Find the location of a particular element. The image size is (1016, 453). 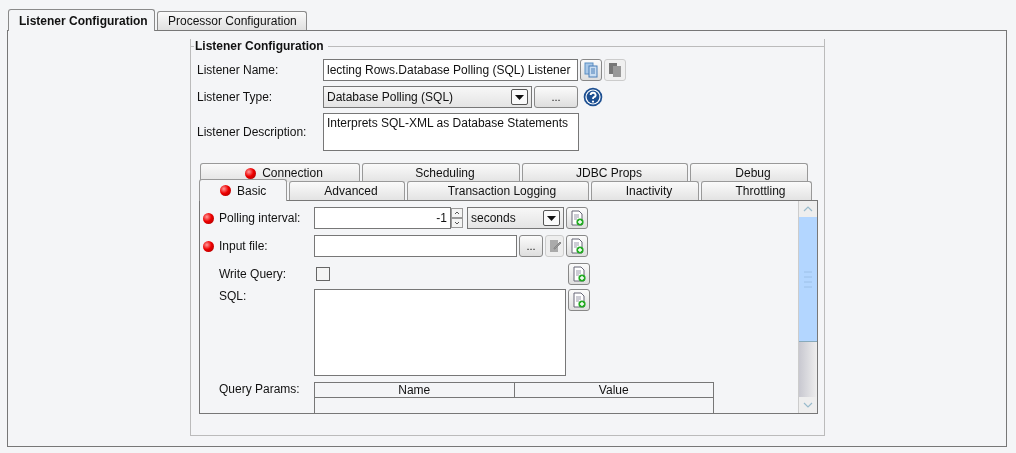

dropdown: seconds is located at coordinates (515, 218).